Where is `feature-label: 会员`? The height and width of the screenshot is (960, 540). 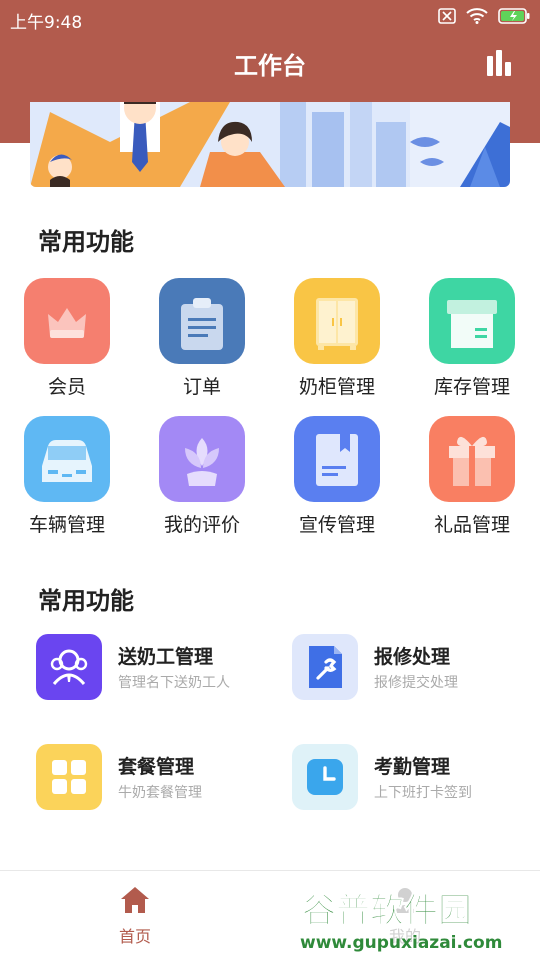
feature-label: 会员 is located at coordinates (66, 387).